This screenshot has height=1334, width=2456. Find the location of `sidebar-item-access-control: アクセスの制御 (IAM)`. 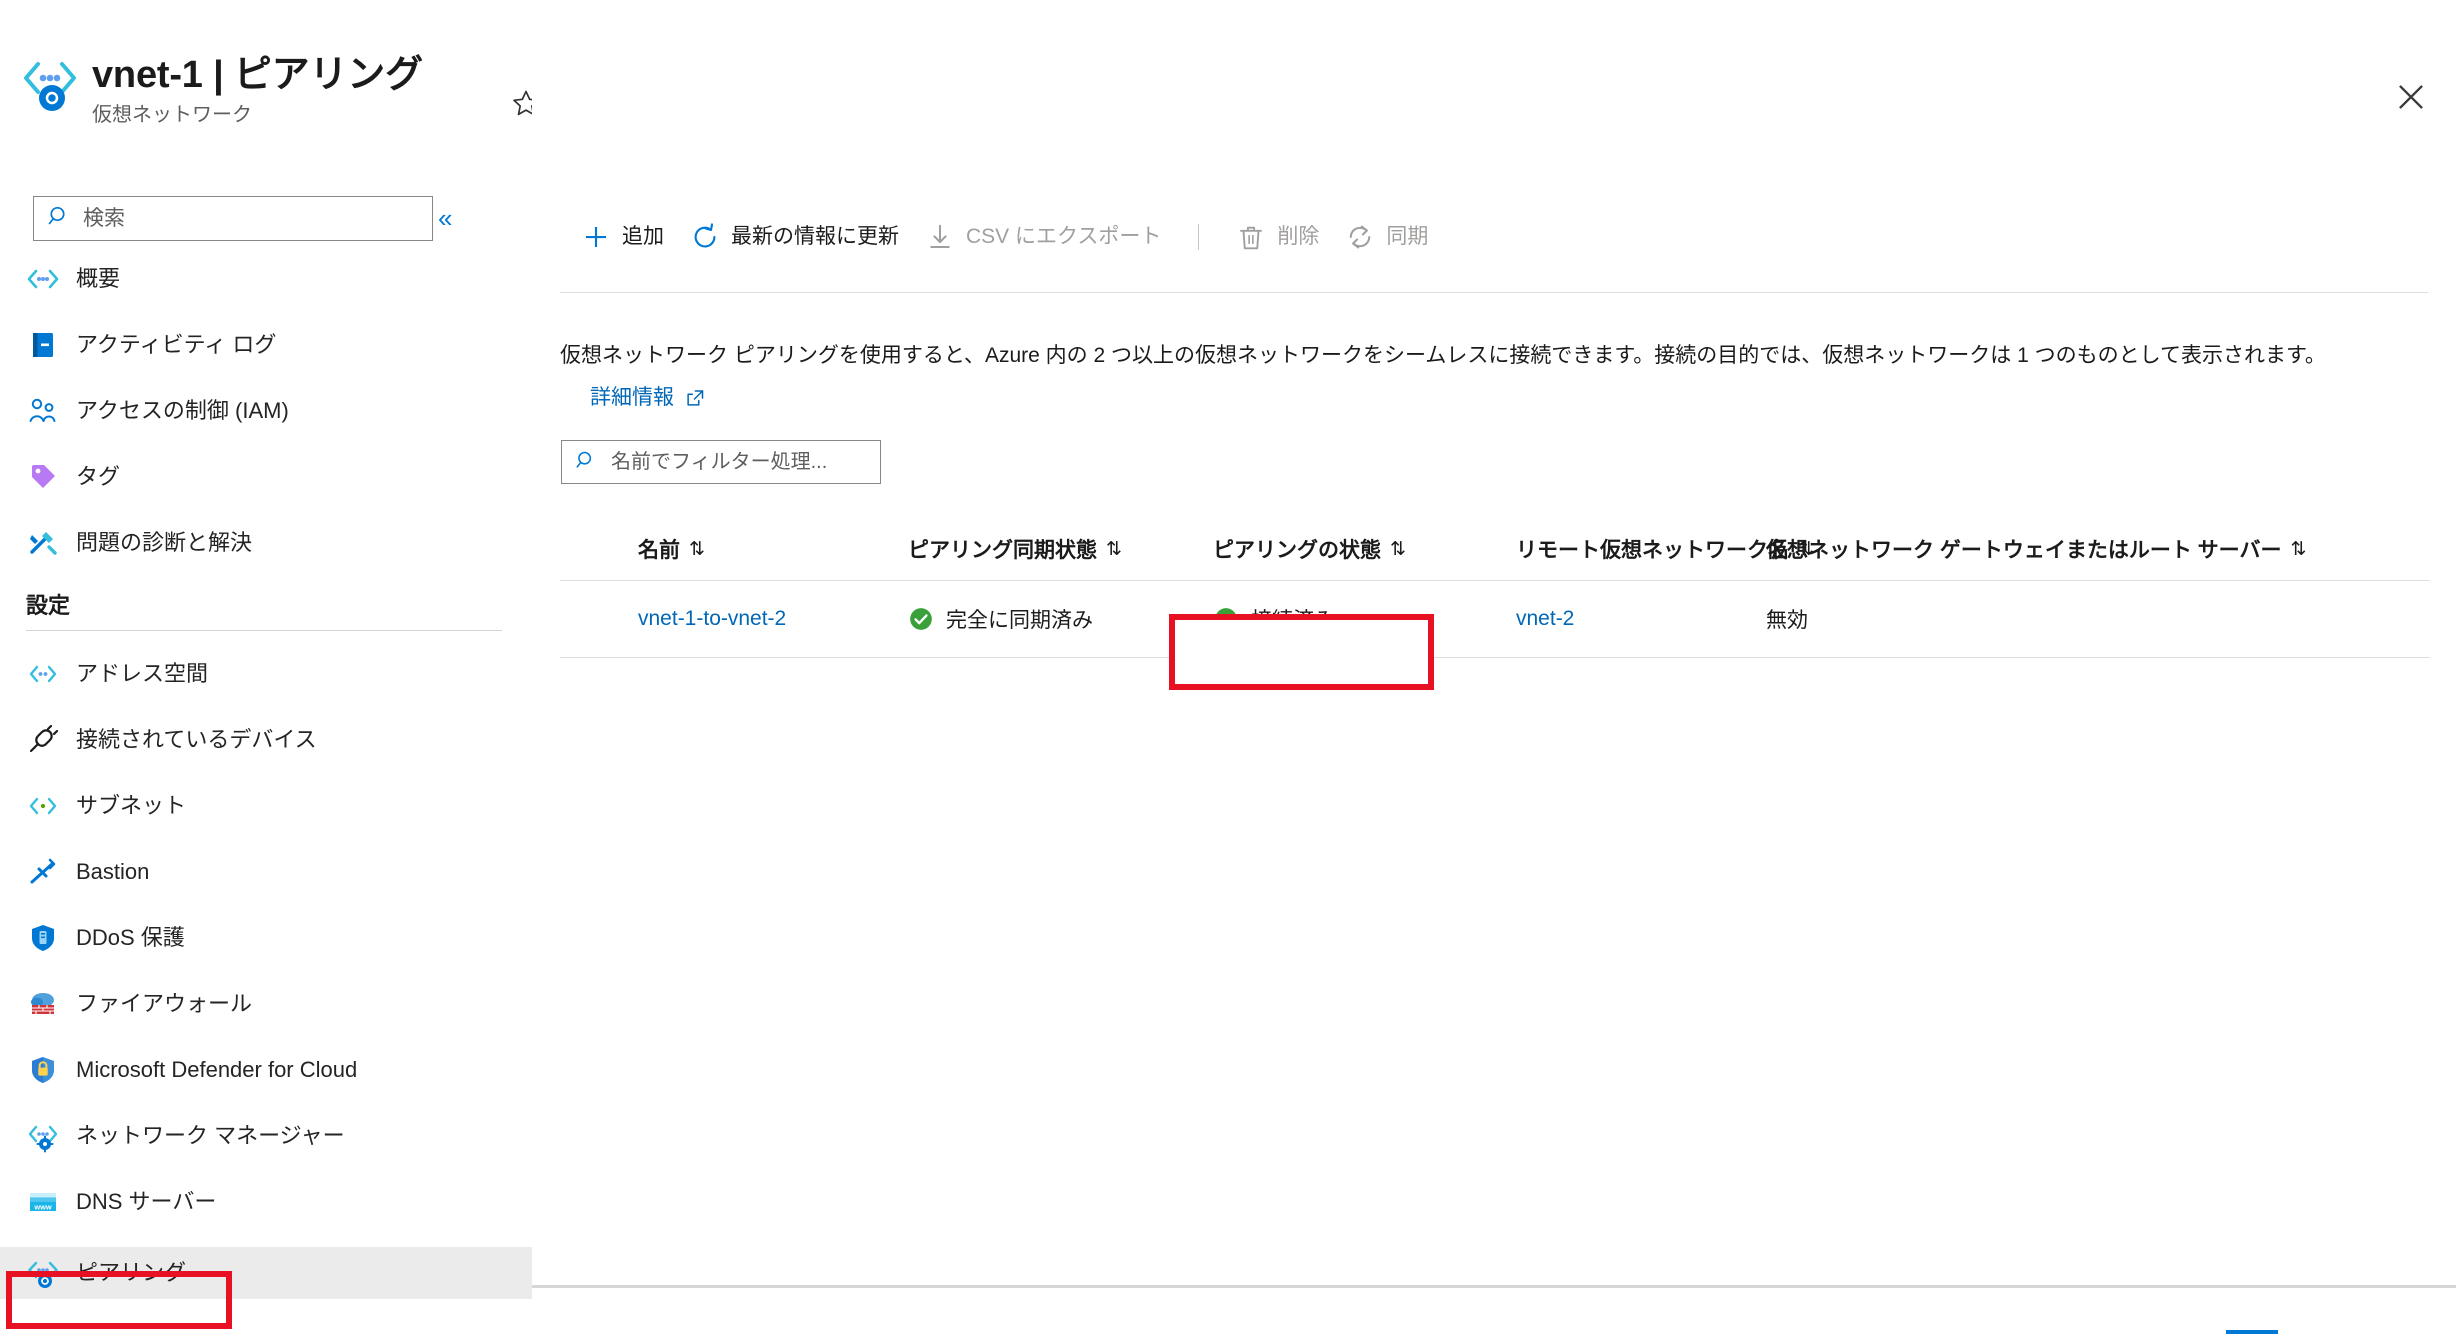

sidebar-item-access-control: アクセスの制御 (IAM) is located at coordinates (266, 411).